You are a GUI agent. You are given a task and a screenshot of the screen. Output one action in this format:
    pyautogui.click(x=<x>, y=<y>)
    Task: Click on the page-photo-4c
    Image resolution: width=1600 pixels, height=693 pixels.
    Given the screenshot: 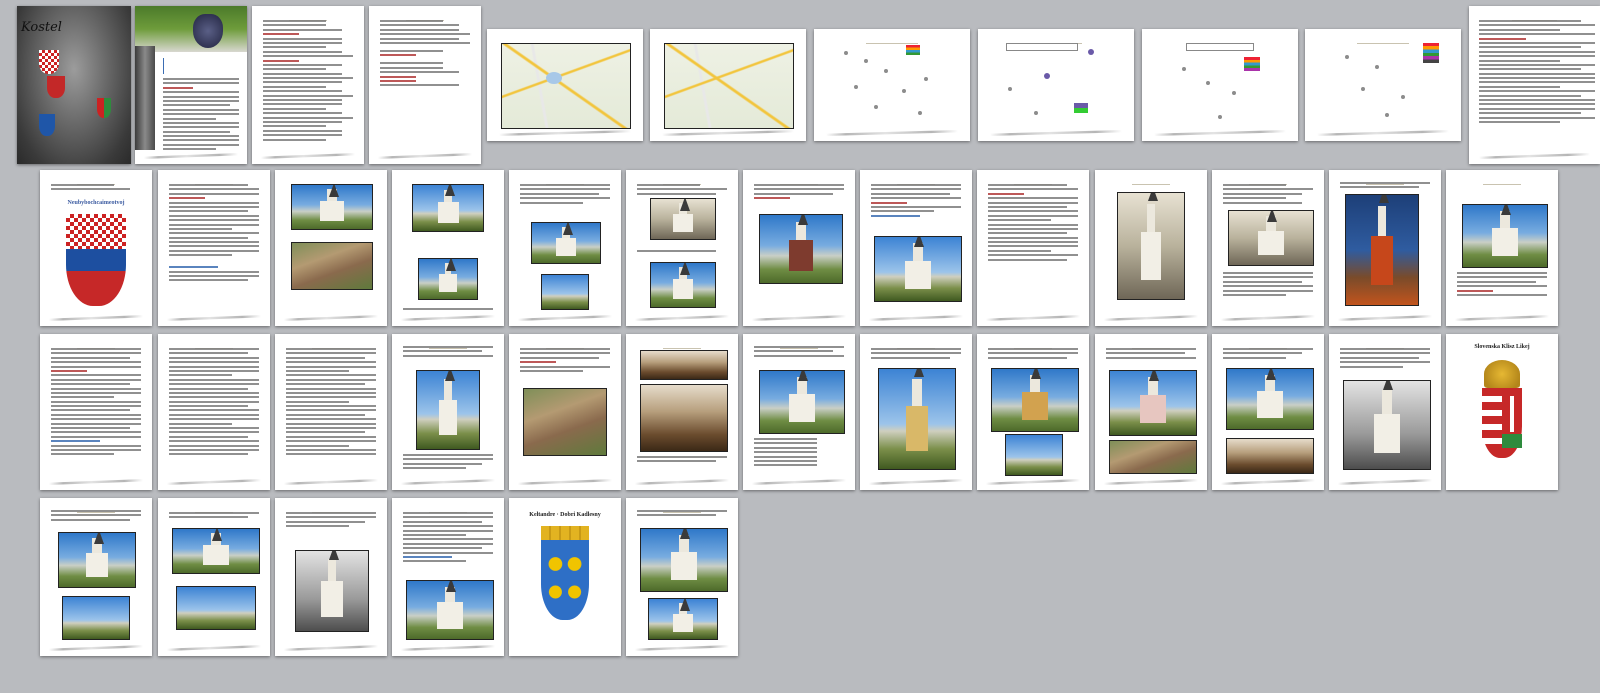 What is the action you would take?
    pyautogui.click(x=331, y=577)
    